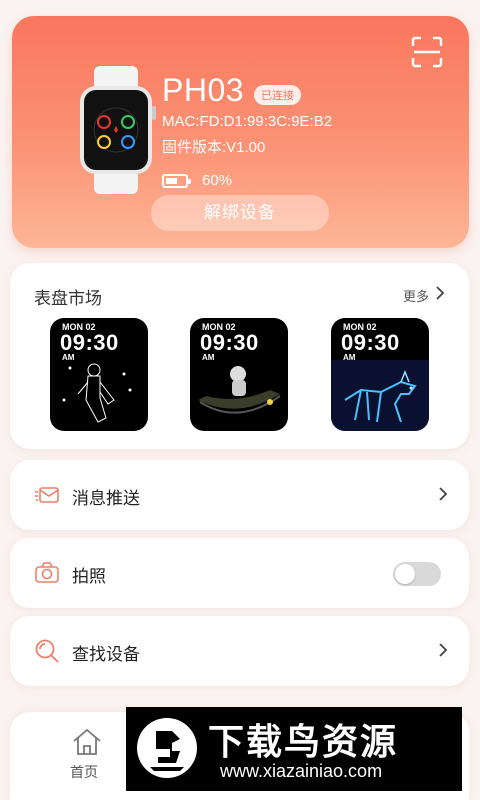 The width and height of the screenshot is (480, 800). I want to click on watermark-title: 下载鸟资源, so click(303, 742).